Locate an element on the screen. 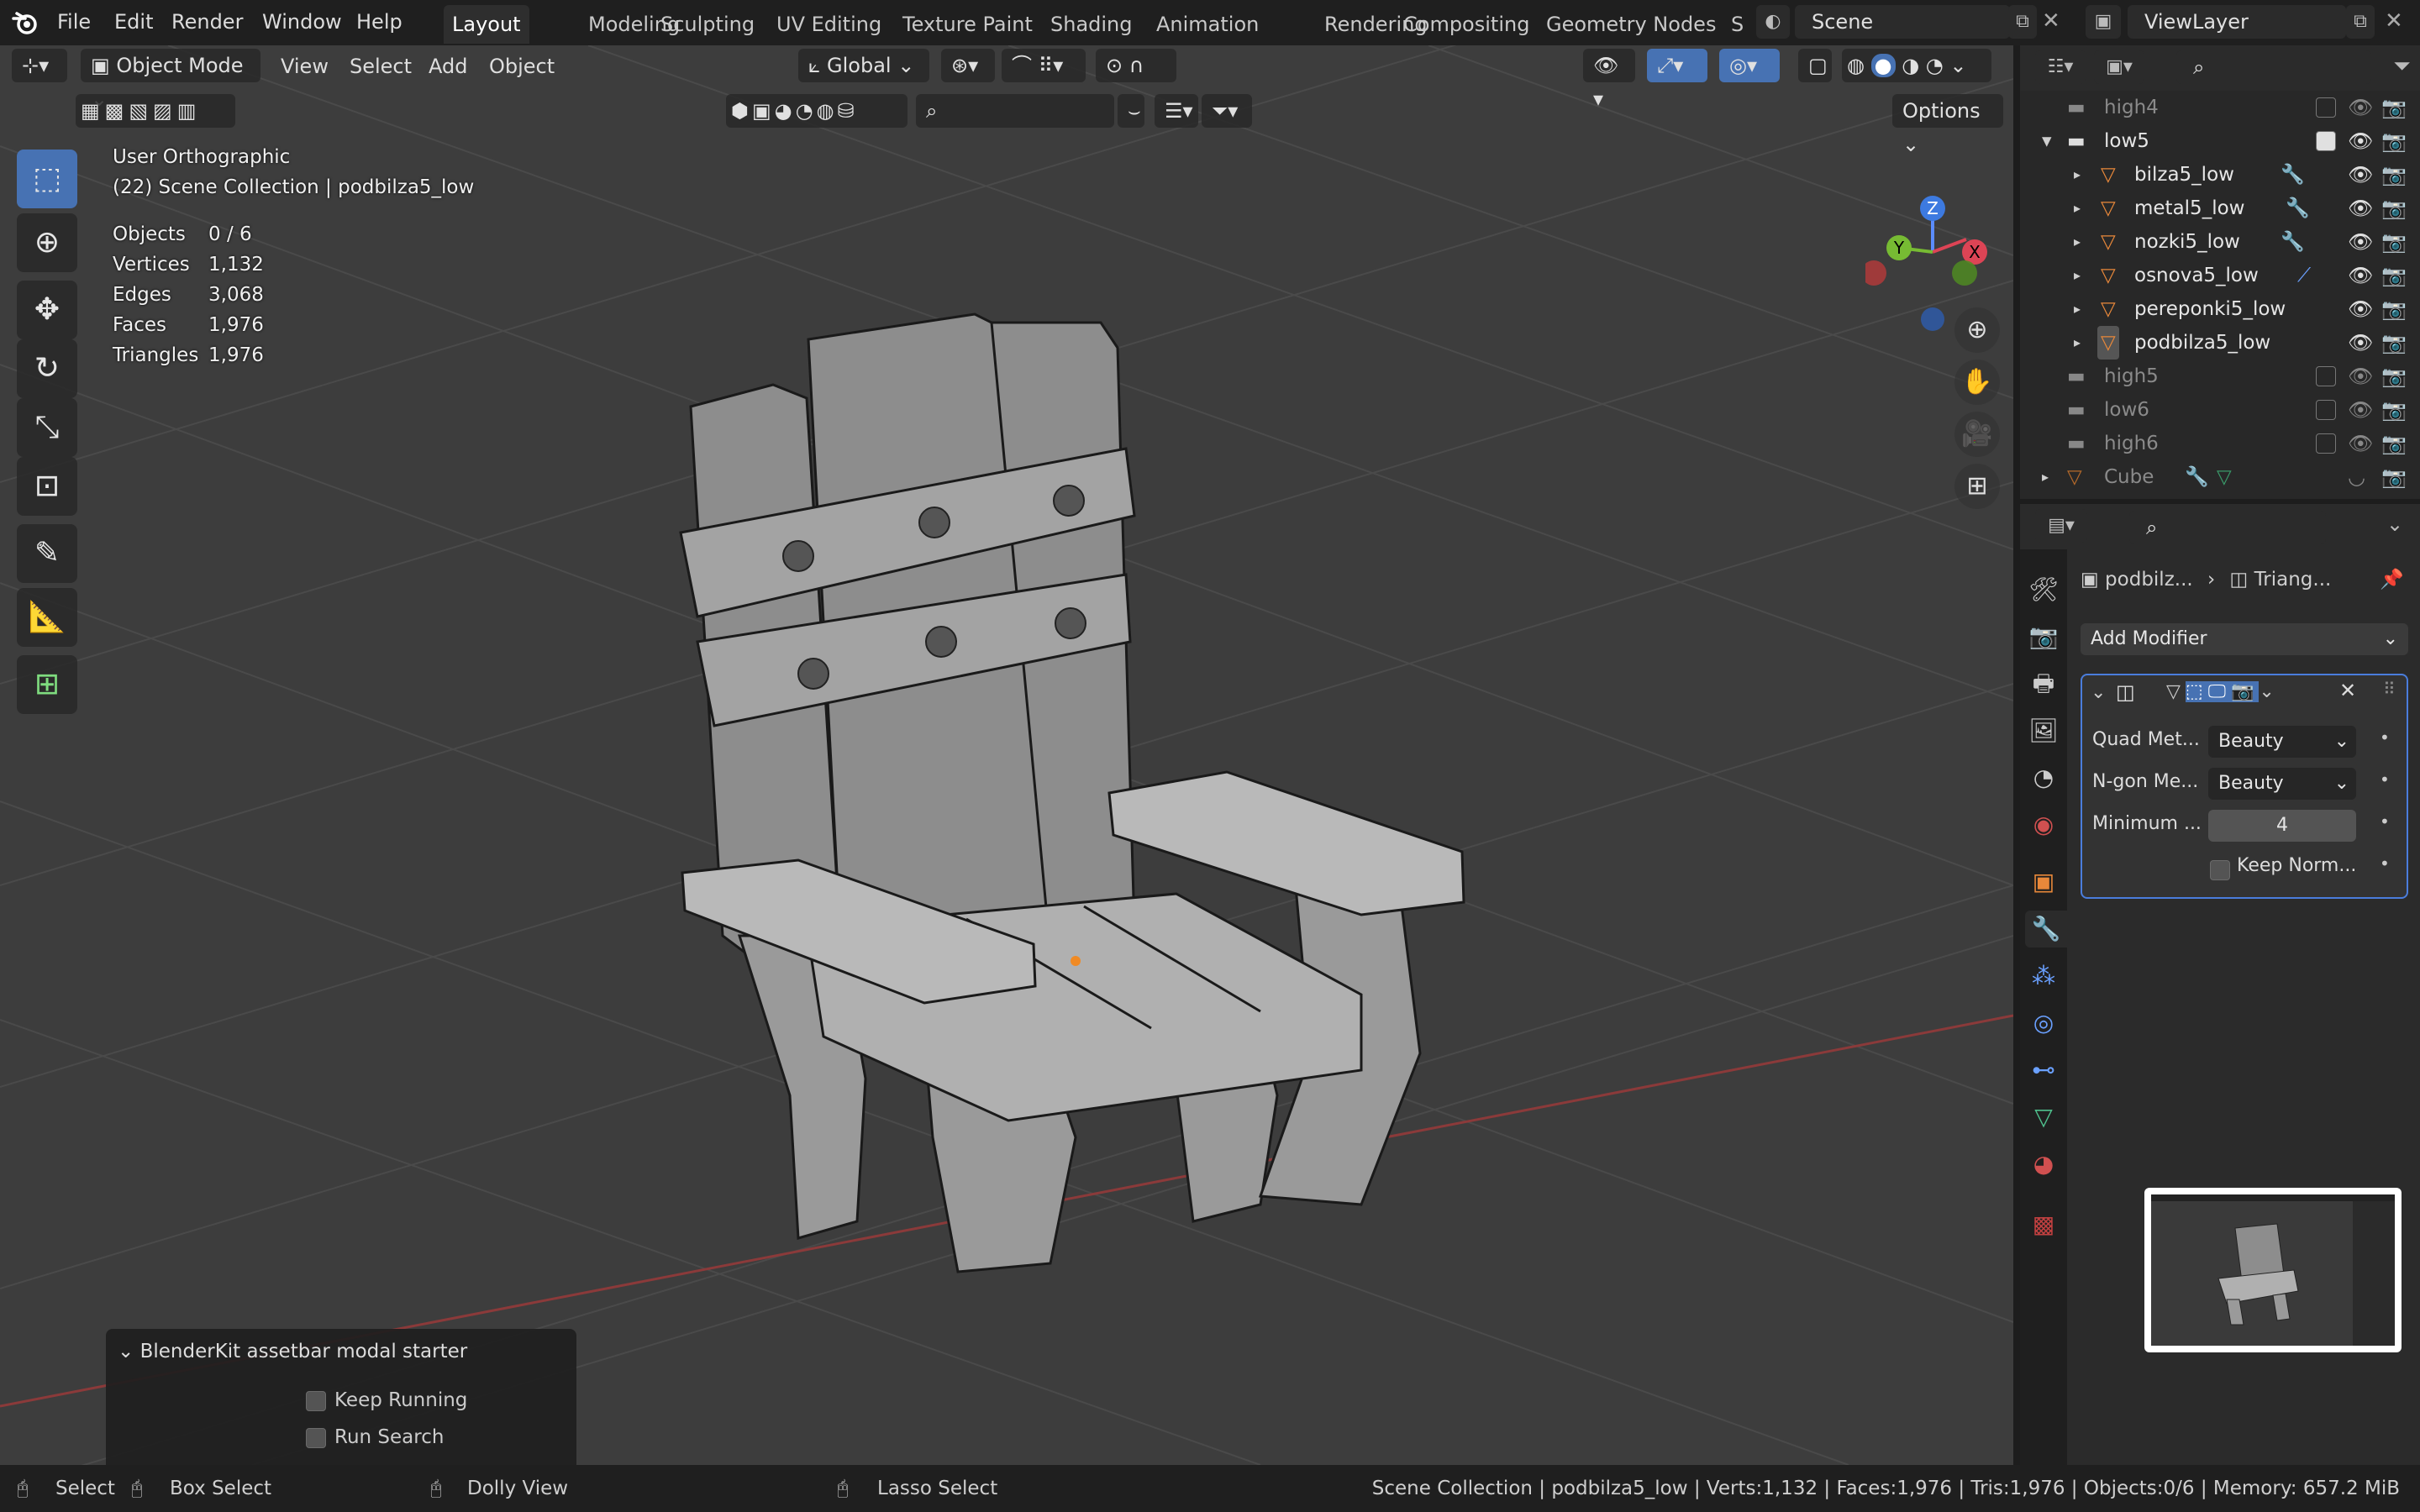 The width and height of the screenshot is (2420, 1512). exclude-checkbox-checked is located at coordinates (2326, 141).